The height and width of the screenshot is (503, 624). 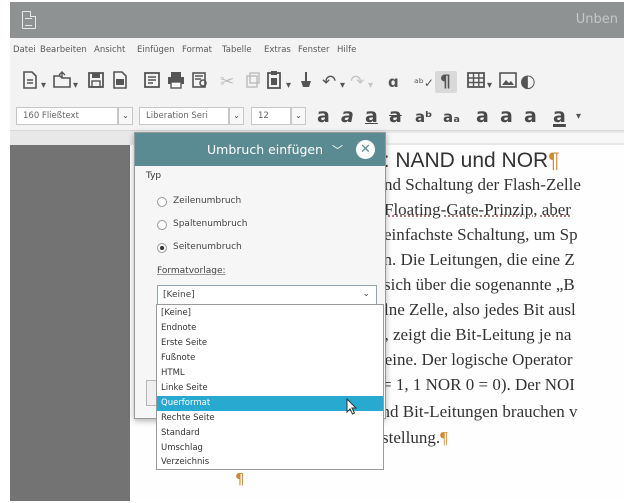 I want to click on strikethrough-button: a, so click(x=395, y=116).